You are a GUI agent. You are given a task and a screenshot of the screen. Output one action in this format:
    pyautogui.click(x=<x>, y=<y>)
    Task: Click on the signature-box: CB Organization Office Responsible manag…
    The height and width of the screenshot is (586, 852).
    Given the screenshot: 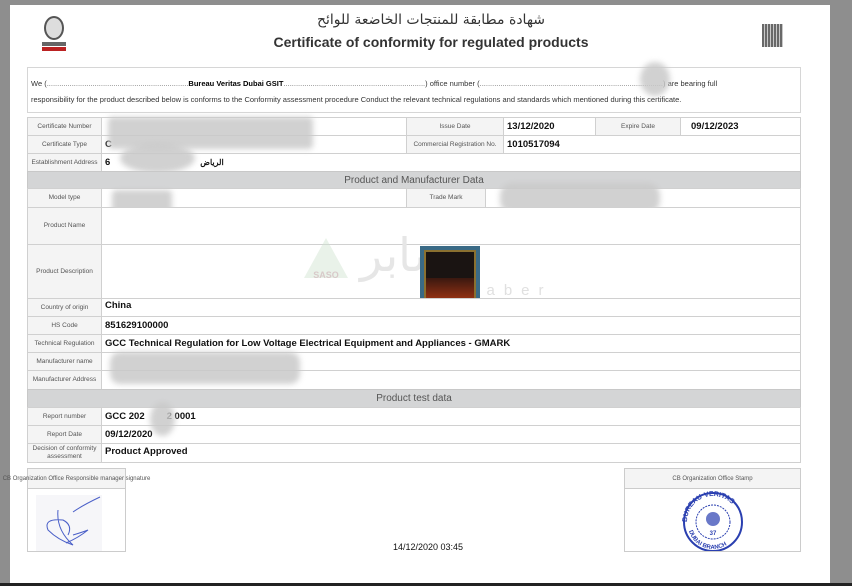 What is the action you would take?
    pyautogui.click(x=76, y=510)
    